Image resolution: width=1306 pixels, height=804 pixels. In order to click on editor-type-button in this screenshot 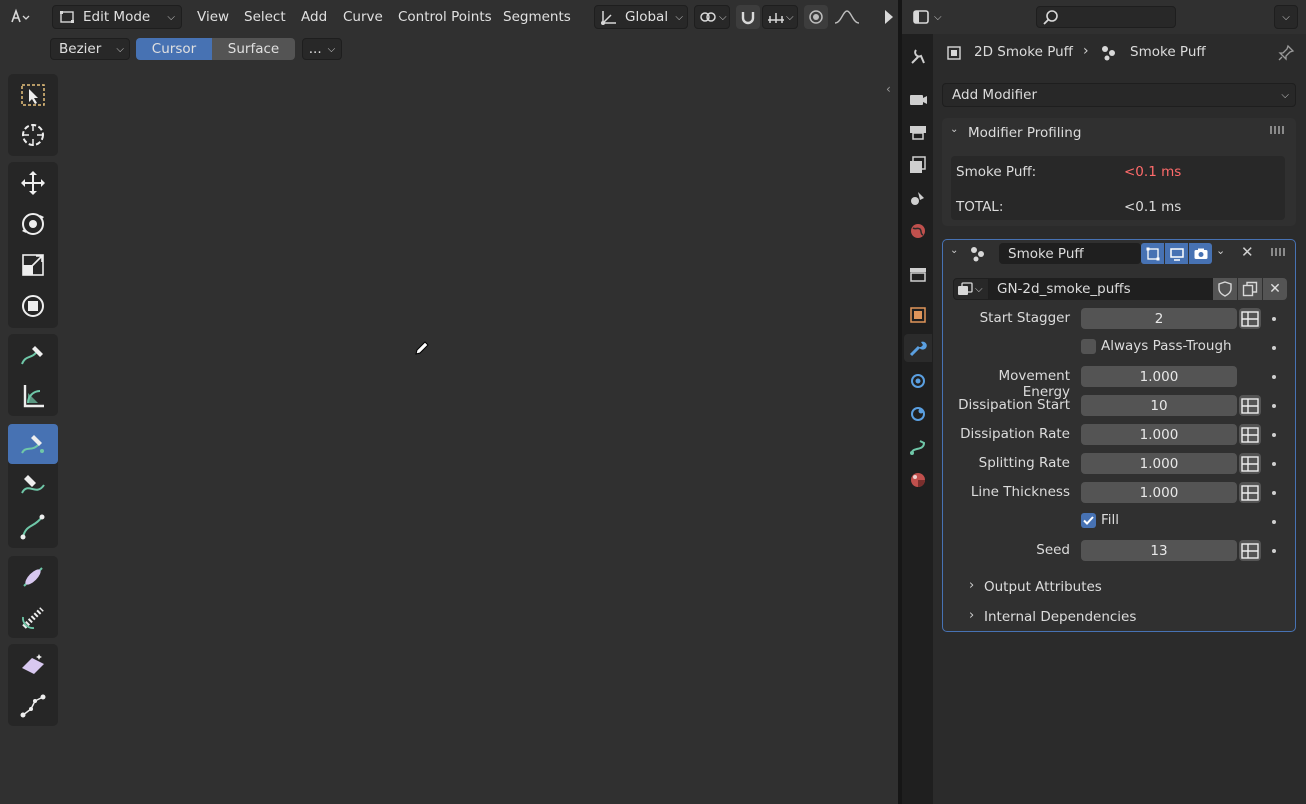, I will do `click(28, 17)`.